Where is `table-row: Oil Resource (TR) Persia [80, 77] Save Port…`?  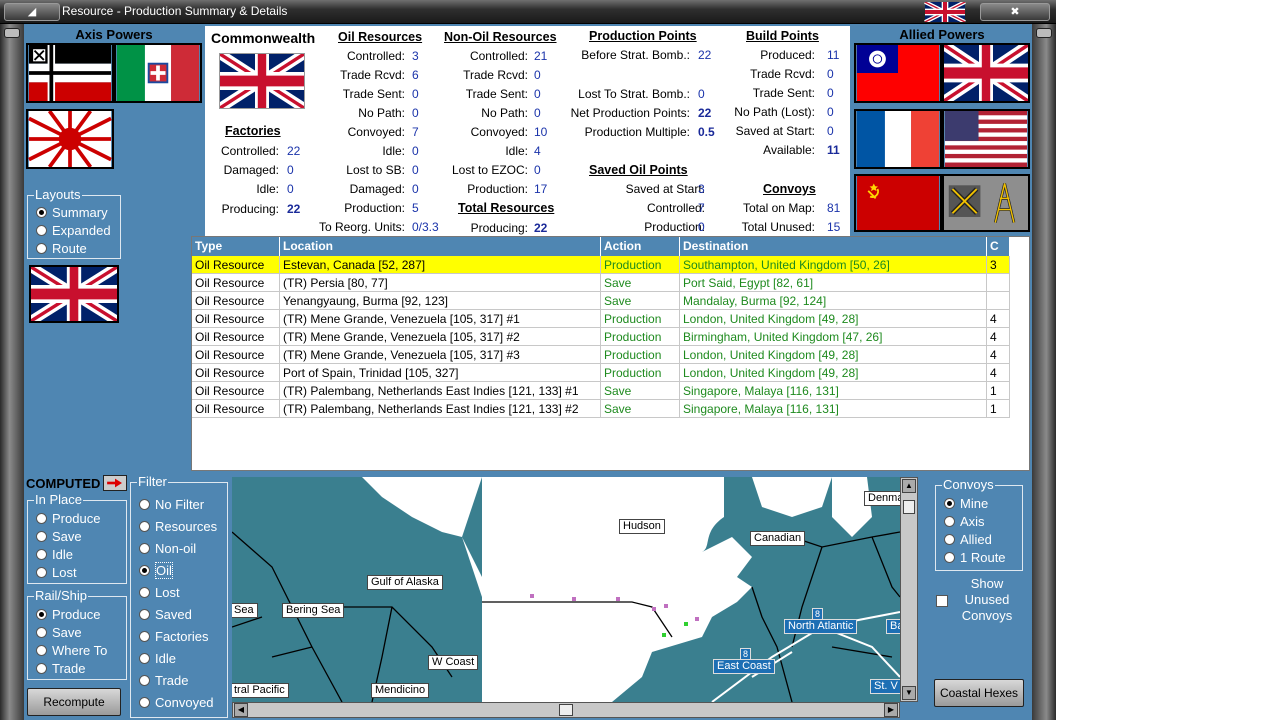 table-row: Oil Resource (TR) Persia [80, 77] Save Port… is located at coordinates (601, 283).